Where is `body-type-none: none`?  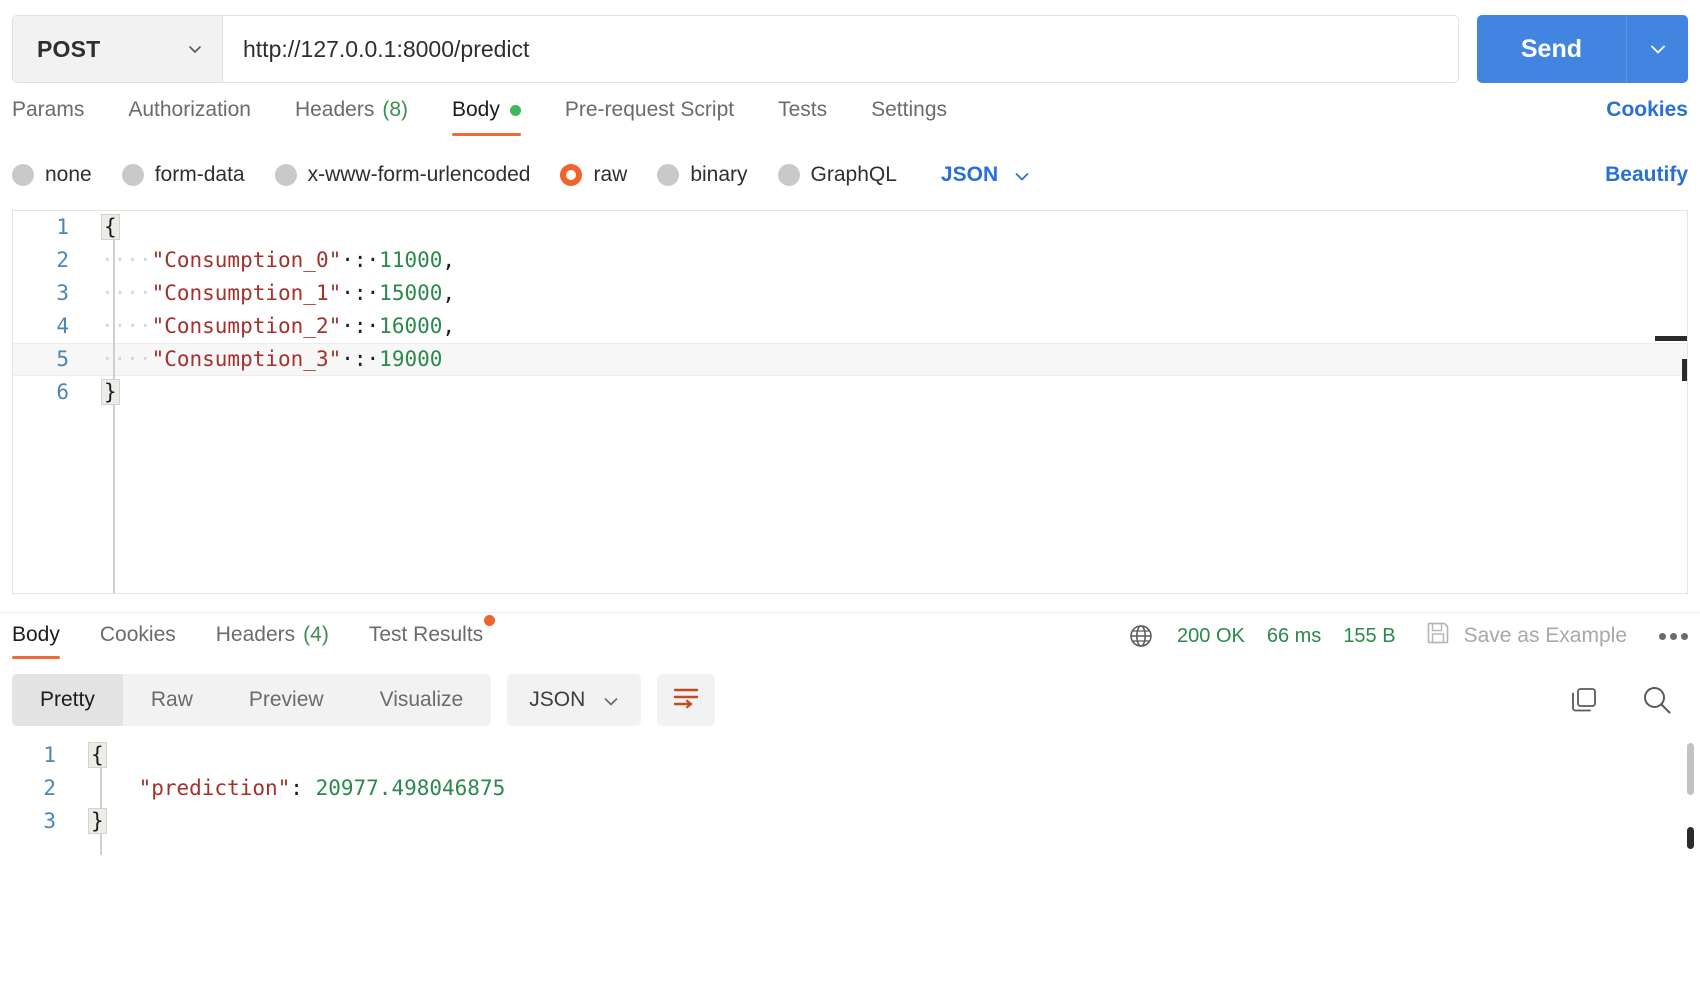 body-type-none: none is located at coordinates (52, 175).